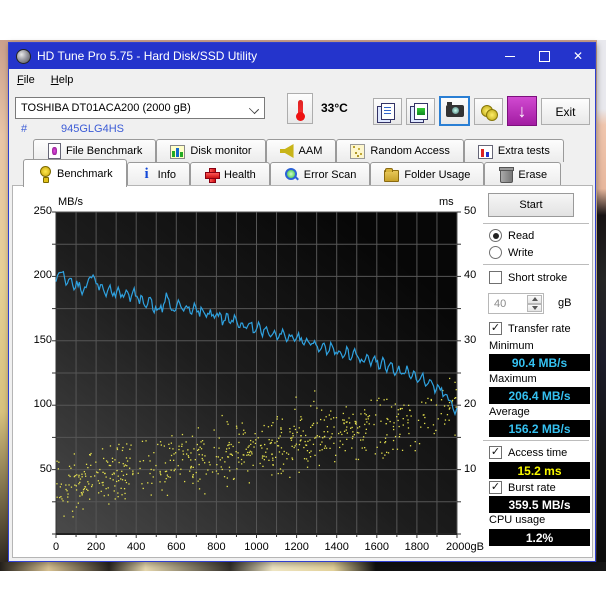 Image resolution: width=606 pixels, height=606 pixels. What do you see at coordinates (303, 588) in the screenshot?
I see `page-bottom-whitespace` at bounding box center [303, 588].